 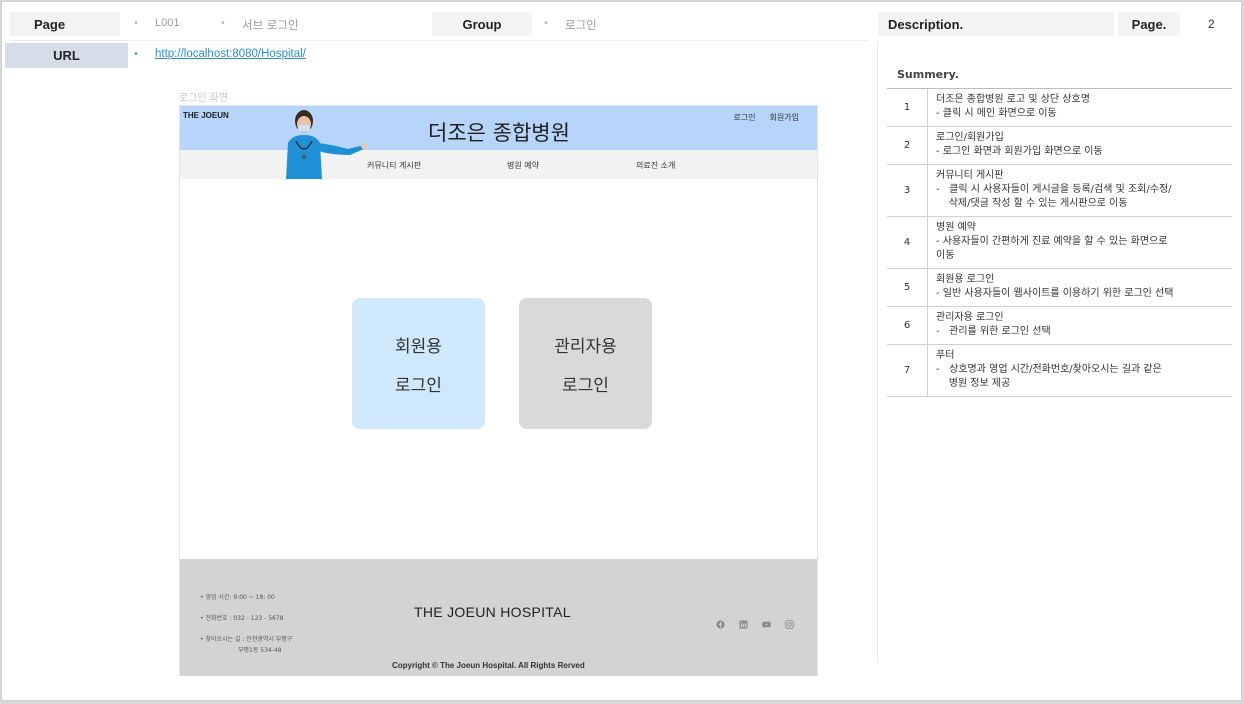 What do you see at coordinates (1054, 189) in the screenshot?
I see `summary-line: - 클릭 시 사용자들이 게시글을 등록/검색 및 조회/수정/` at bounding box center [1054, 189].